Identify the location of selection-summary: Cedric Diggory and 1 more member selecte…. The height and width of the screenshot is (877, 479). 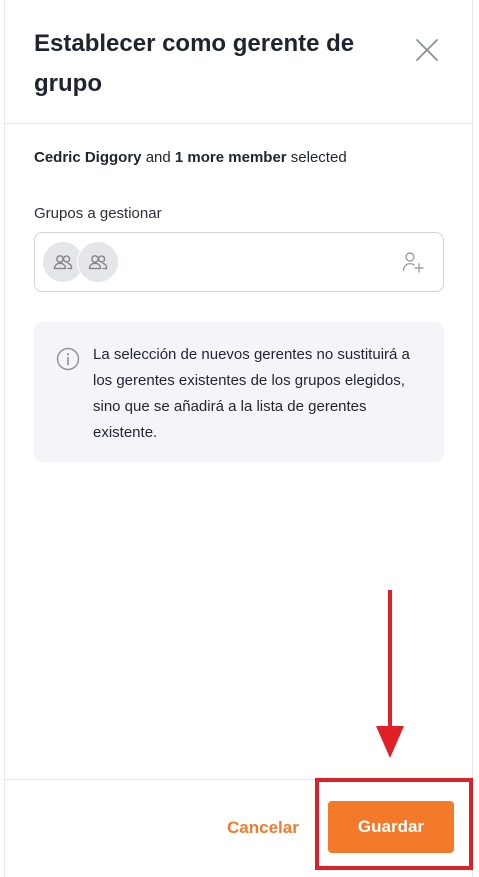
(190, 158).